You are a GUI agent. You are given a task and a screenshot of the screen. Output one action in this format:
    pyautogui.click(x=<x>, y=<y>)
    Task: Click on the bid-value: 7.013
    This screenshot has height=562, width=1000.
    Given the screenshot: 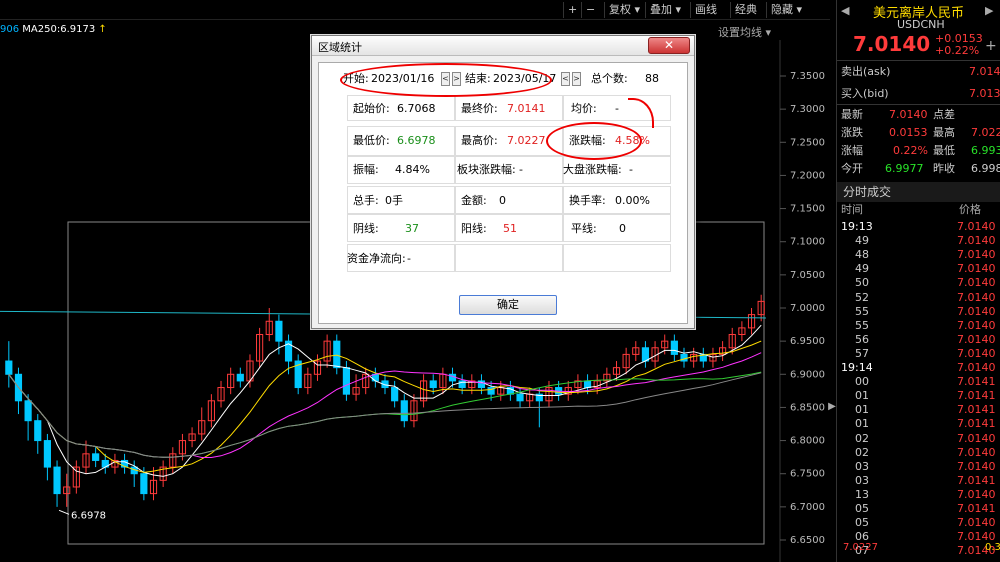 What is the action you would take?
    pyautogui.click(x=984, y=93)
    